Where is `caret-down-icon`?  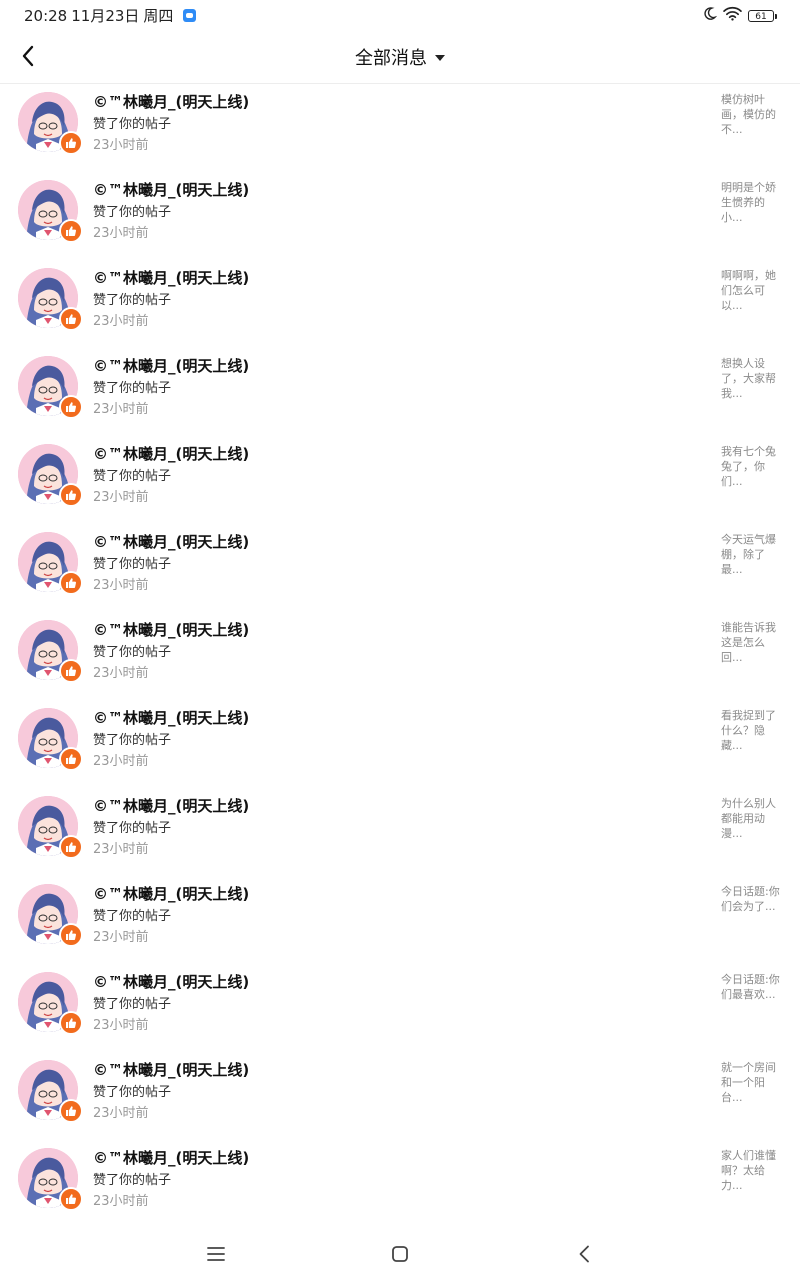 caret-down-icon is located at coordinates (440, 58).